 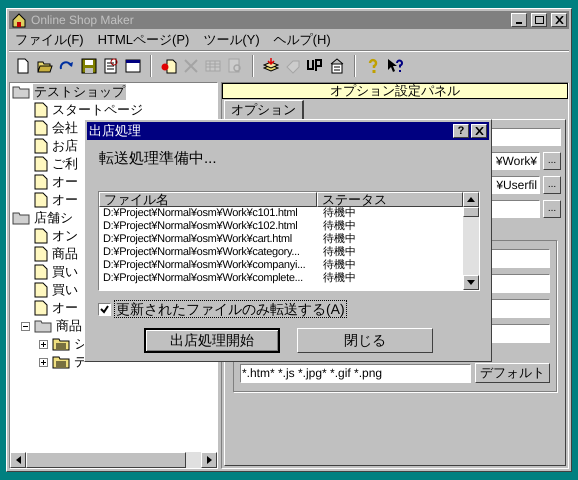 What do you see at coordinates (519, 20) in the screenshot?
I see `minimize-button` at bounding box center [519, 20].